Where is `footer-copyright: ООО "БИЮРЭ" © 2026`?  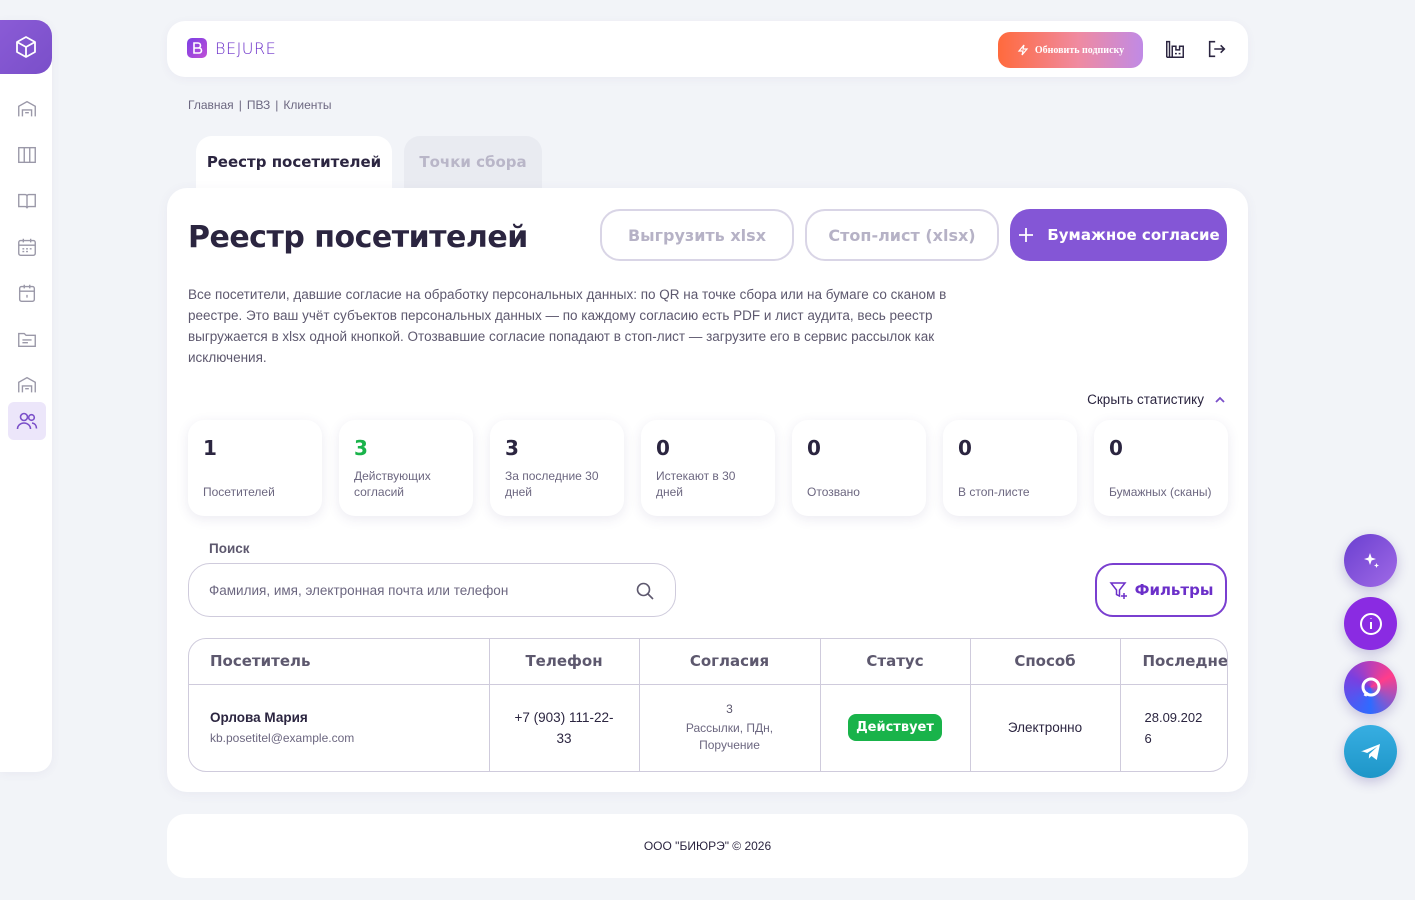 footer-copyright: ООО "БИЮРЭ" © 2026 is located at coordinates (707, 846).